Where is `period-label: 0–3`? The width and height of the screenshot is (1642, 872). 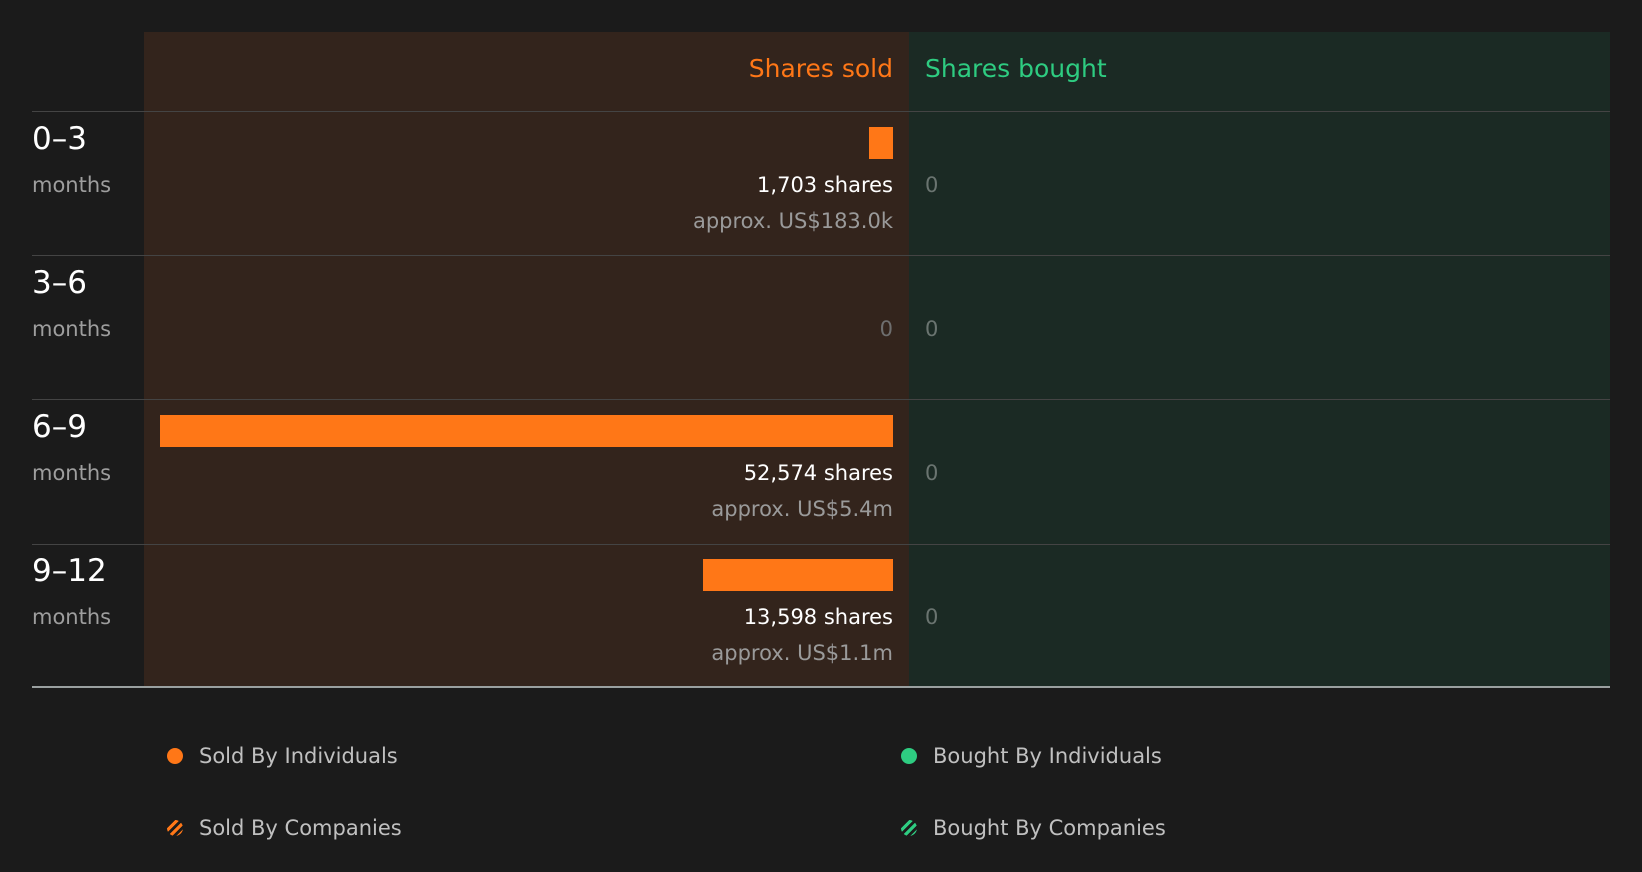
period-label: 0–3 is located at coordinates (59, 139).